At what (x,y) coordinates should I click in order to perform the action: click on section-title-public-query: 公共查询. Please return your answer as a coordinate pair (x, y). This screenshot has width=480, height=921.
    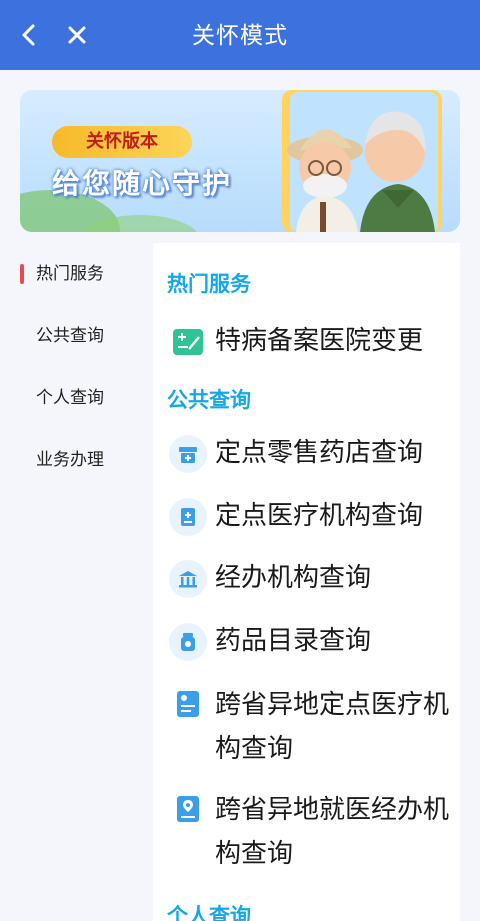
    Looking at the image, I should click on (209, 400).